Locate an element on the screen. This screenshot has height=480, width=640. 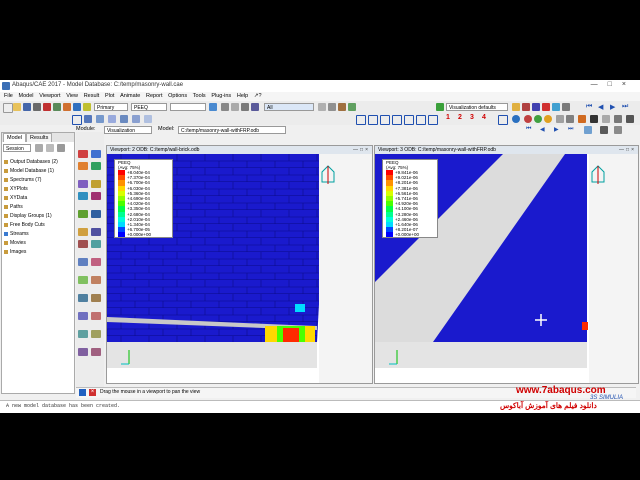
layers-icon is located at coordinates (255, 107).